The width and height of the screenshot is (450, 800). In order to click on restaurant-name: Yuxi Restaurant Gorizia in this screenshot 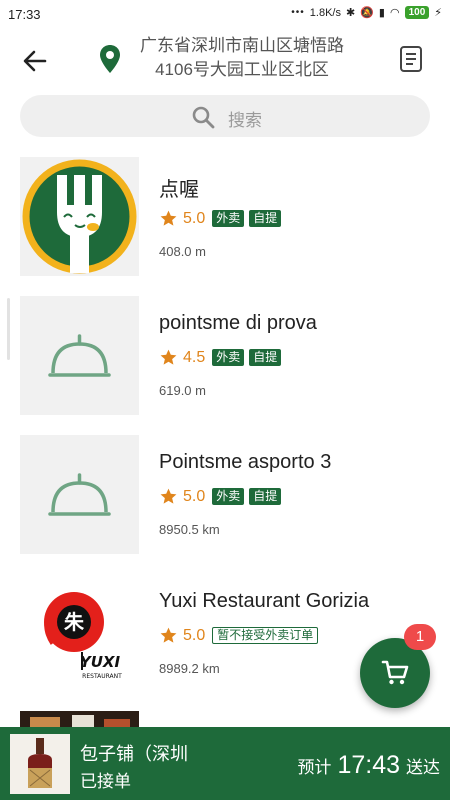, I will do `click(264, 601)`.